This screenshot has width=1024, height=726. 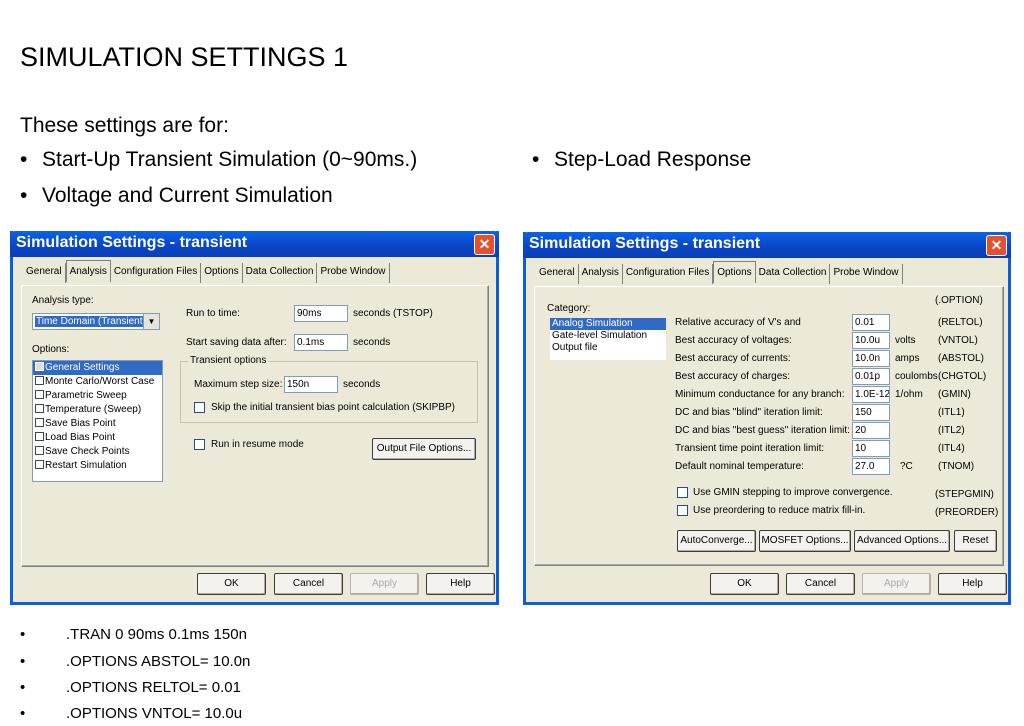 I want to click on abstol-input: 10.0n, so click(x=871, y=358).